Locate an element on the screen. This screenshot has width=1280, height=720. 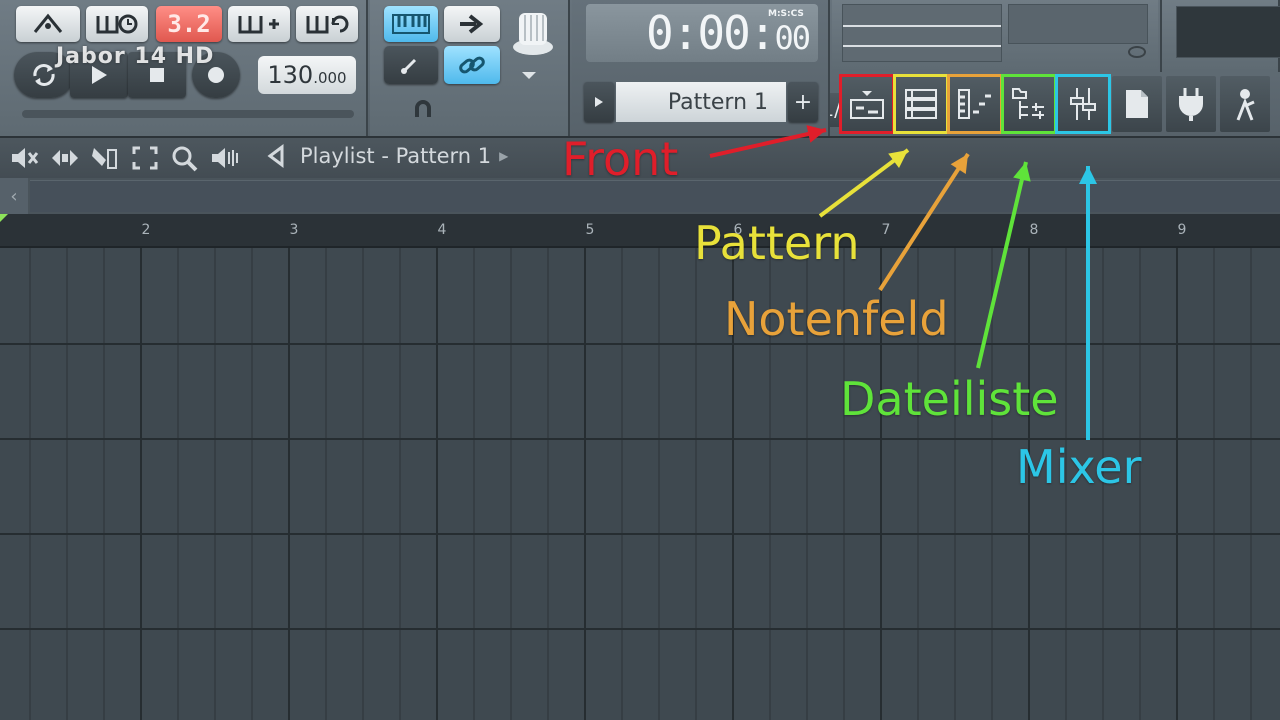
edit-tools-panel: 1/2 step ▶ is located at coordinates (648, 68).